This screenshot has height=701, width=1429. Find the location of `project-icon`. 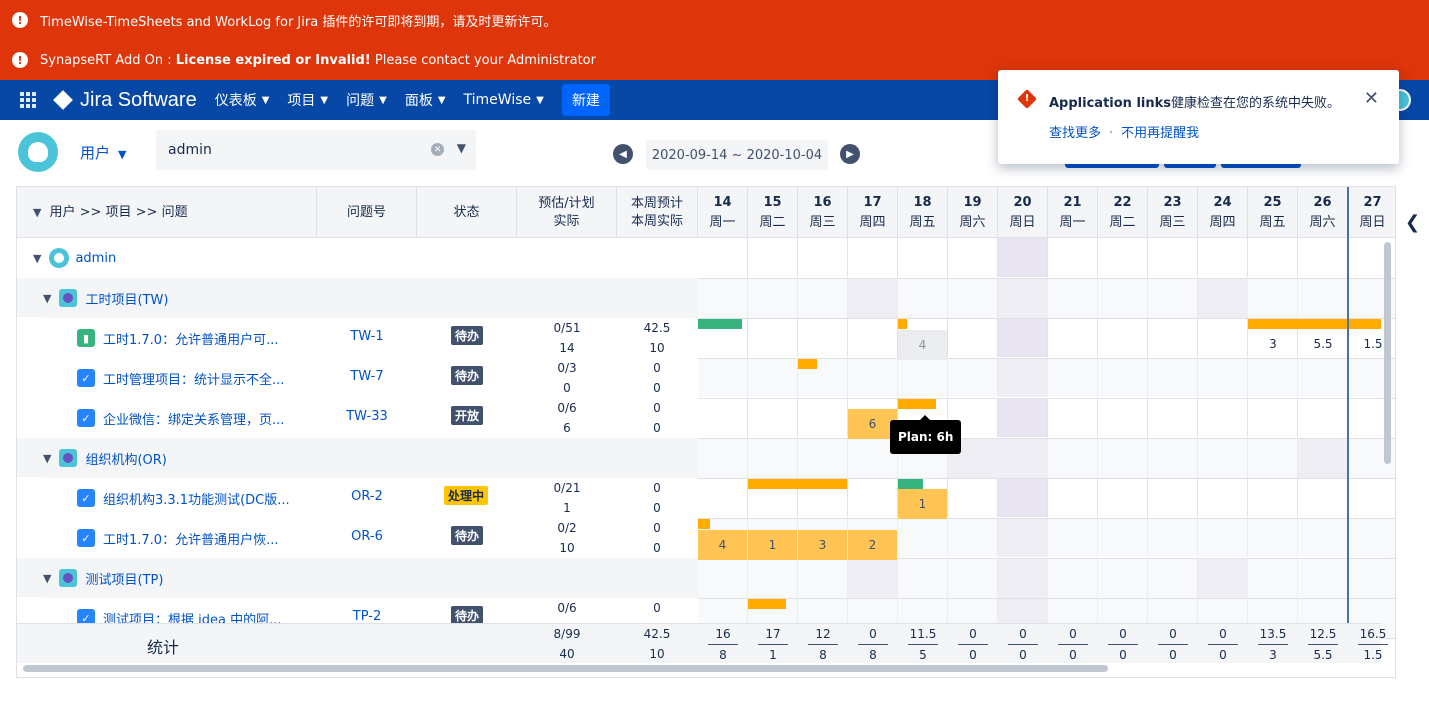

project-icon is located at coordinates (68, 298).